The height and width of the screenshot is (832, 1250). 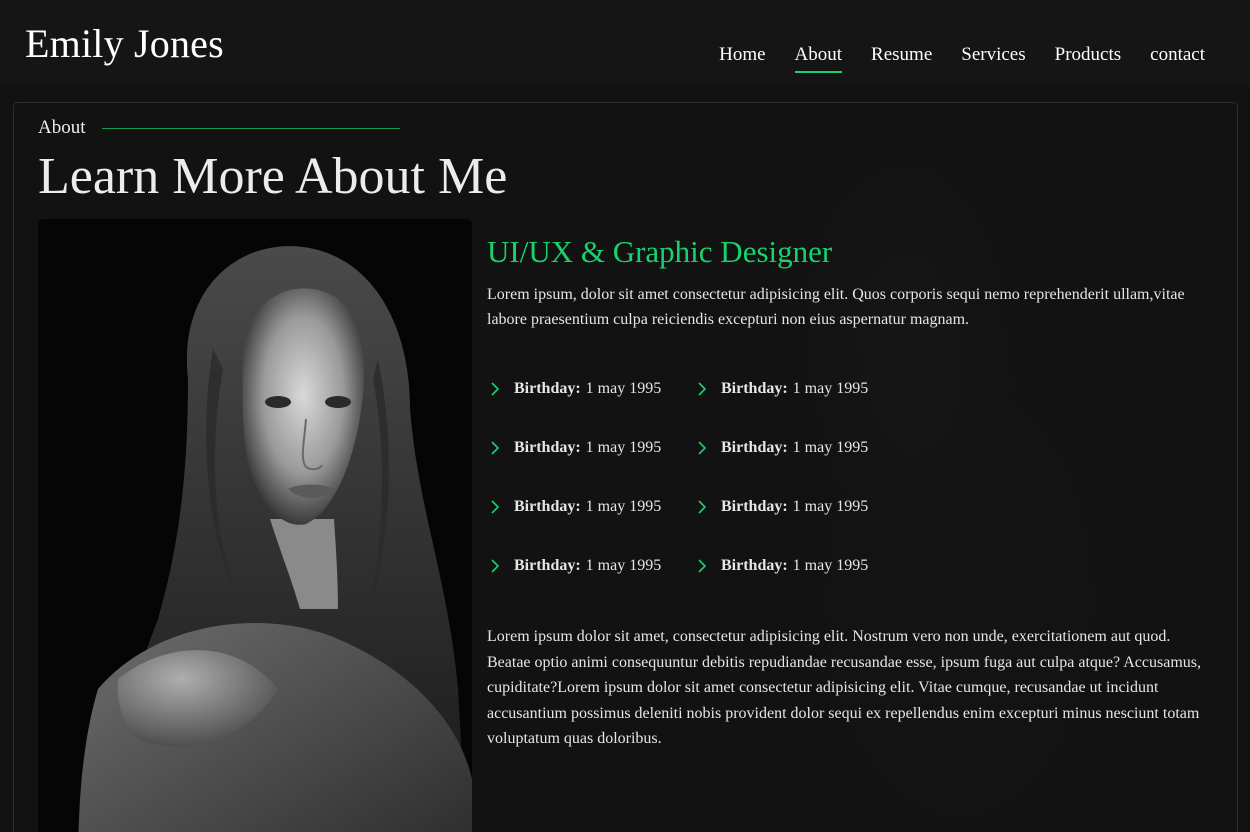 I want to click on page-title: Learn More About Me, so click(x=273, y=176).